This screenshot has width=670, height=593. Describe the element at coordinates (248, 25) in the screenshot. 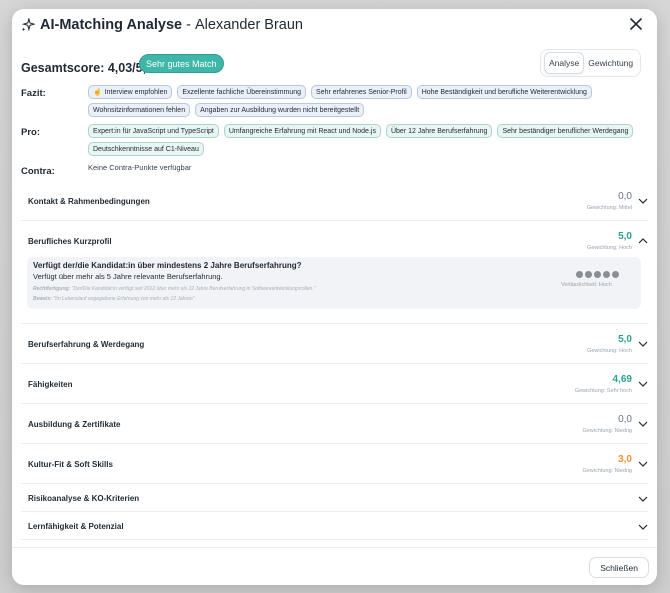

I see `candidate-name: Alexander Braun` at that location.